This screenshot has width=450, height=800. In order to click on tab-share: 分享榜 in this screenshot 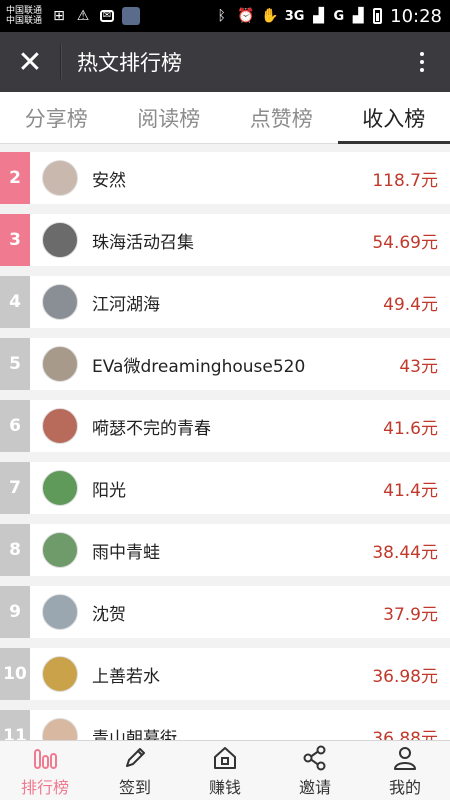, I will do `click(56, 117)`.